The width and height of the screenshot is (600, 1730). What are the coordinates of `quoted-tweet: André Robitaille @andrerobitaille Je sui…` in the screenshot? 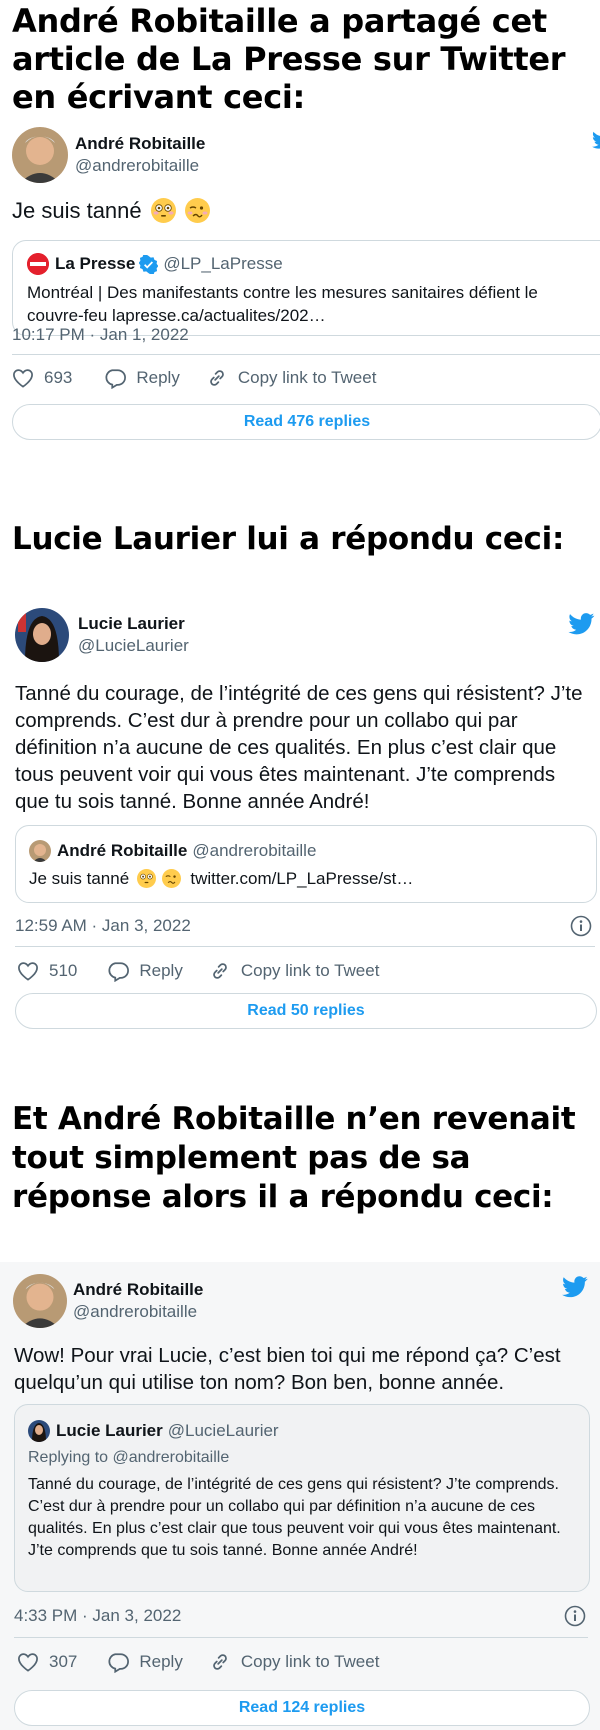 It's located at (306, 864).